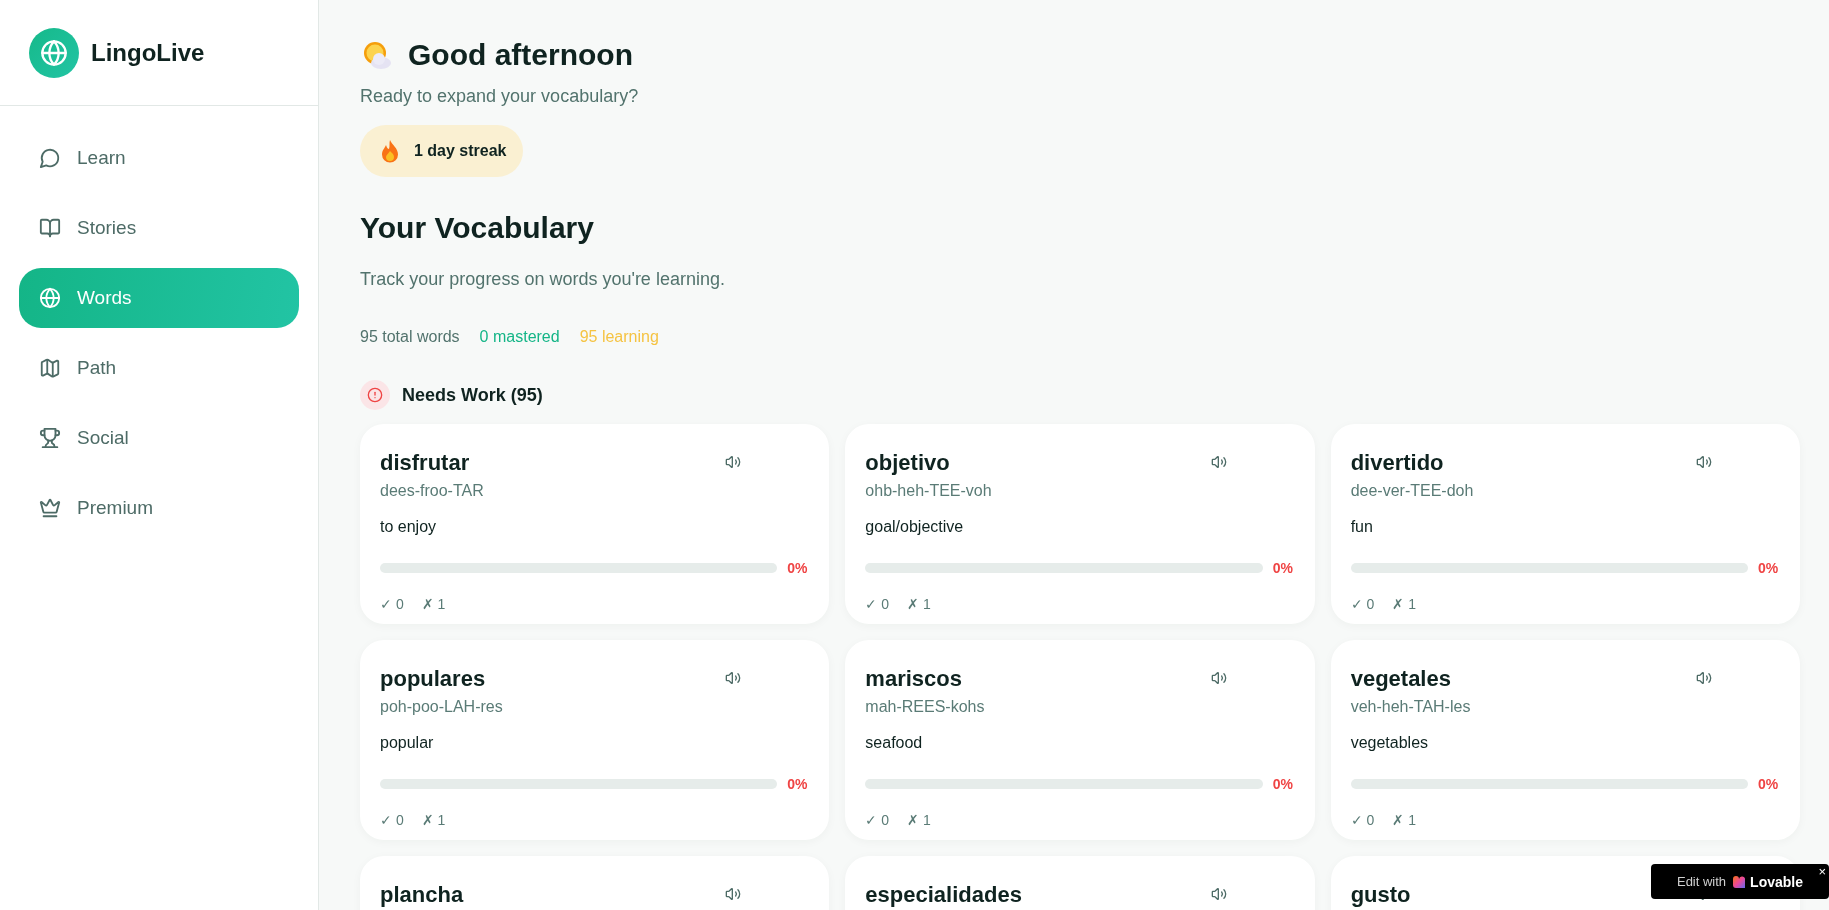 The width and height of the screenshot is (1829, 910). Describe the element at coordinates (1412, 491) in the screenshot. I see `pronunciation-text: dee-ver-TEE-doh` at that location.